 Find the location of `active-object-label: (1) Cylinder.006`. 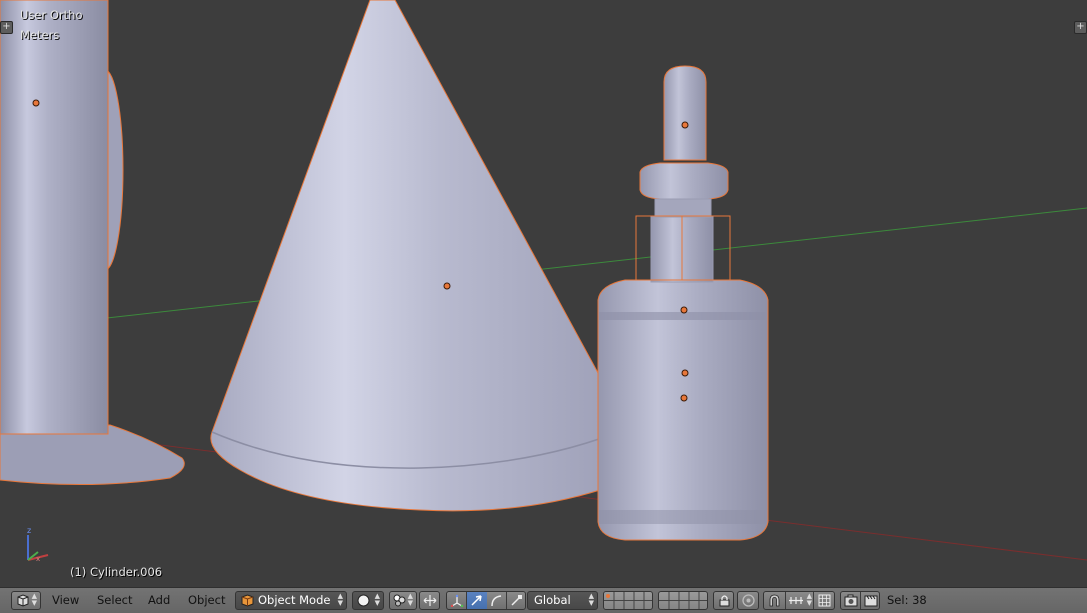

active-object-label: (1) Cylinder.006 is located at coordinates (116, 572).